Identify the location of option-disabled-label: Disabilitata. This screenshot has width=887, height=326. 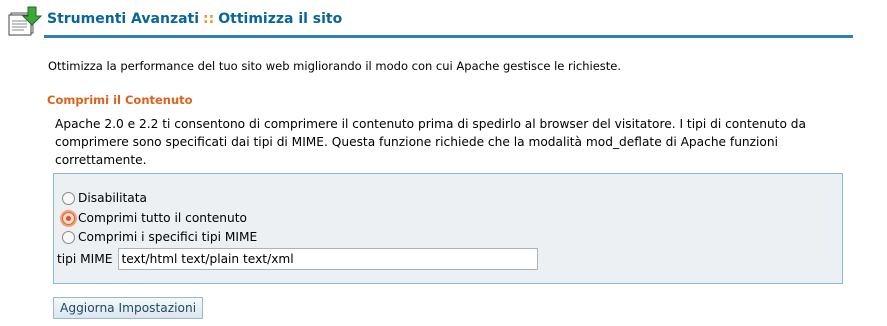
(112, 198).